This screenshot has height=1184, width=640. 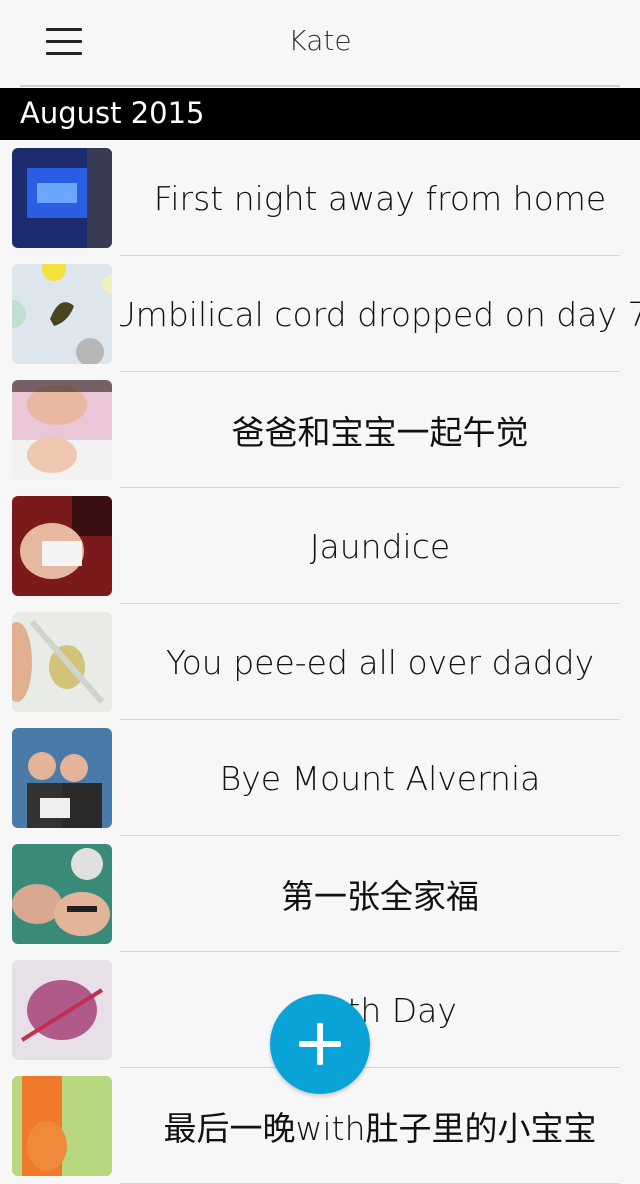 I want to click on entry-title: 最后一晚with肚子里的小宝宝, so click(x=380, y=1128).